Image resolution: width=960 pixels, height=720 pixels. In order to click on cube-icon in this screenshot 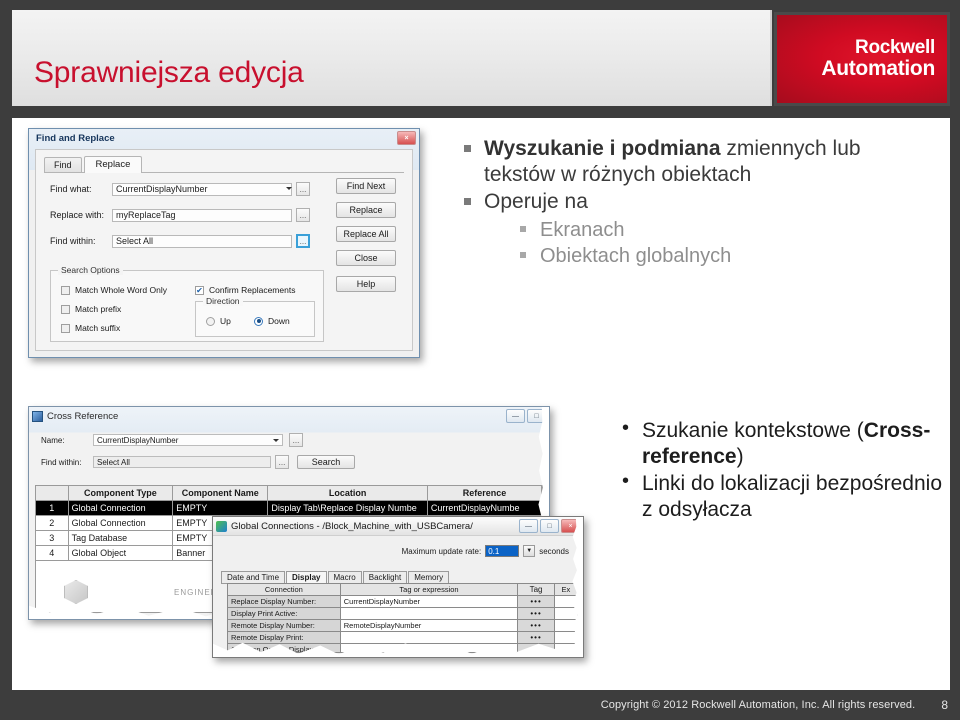, I will do `click(76, 592)`.